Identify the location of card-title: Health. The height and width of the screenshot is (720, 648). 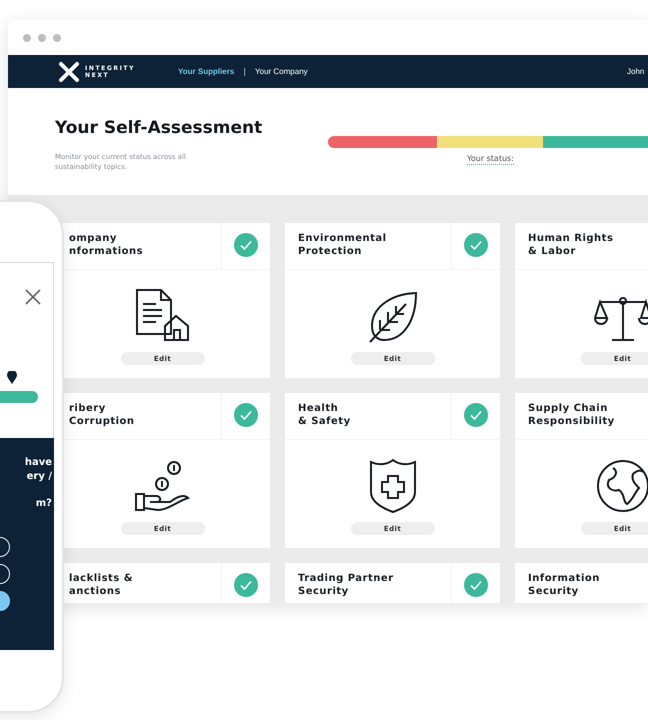
(318, 408).